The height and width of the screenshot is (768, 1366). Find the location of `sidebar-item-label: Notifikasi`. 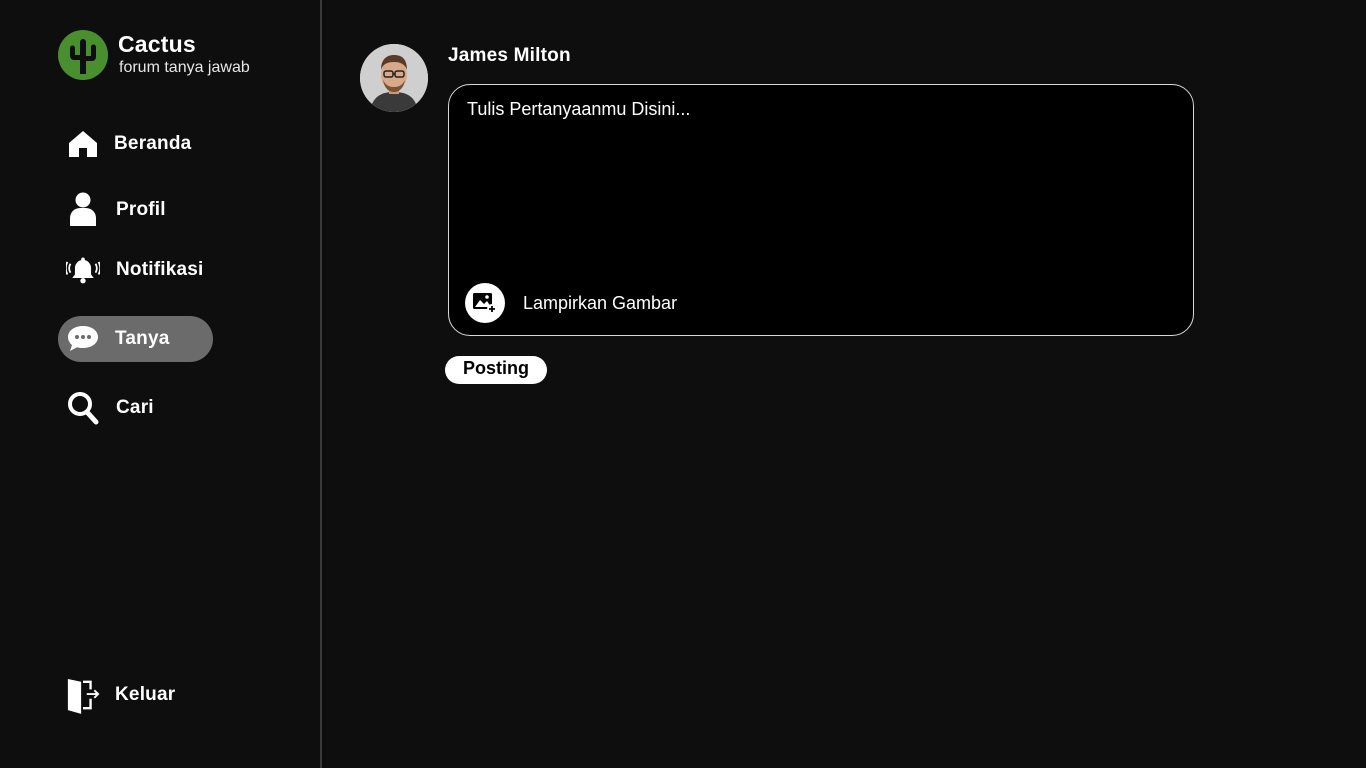

sidebar-item-label: Notifikasi is located at coordinates (160, 269).